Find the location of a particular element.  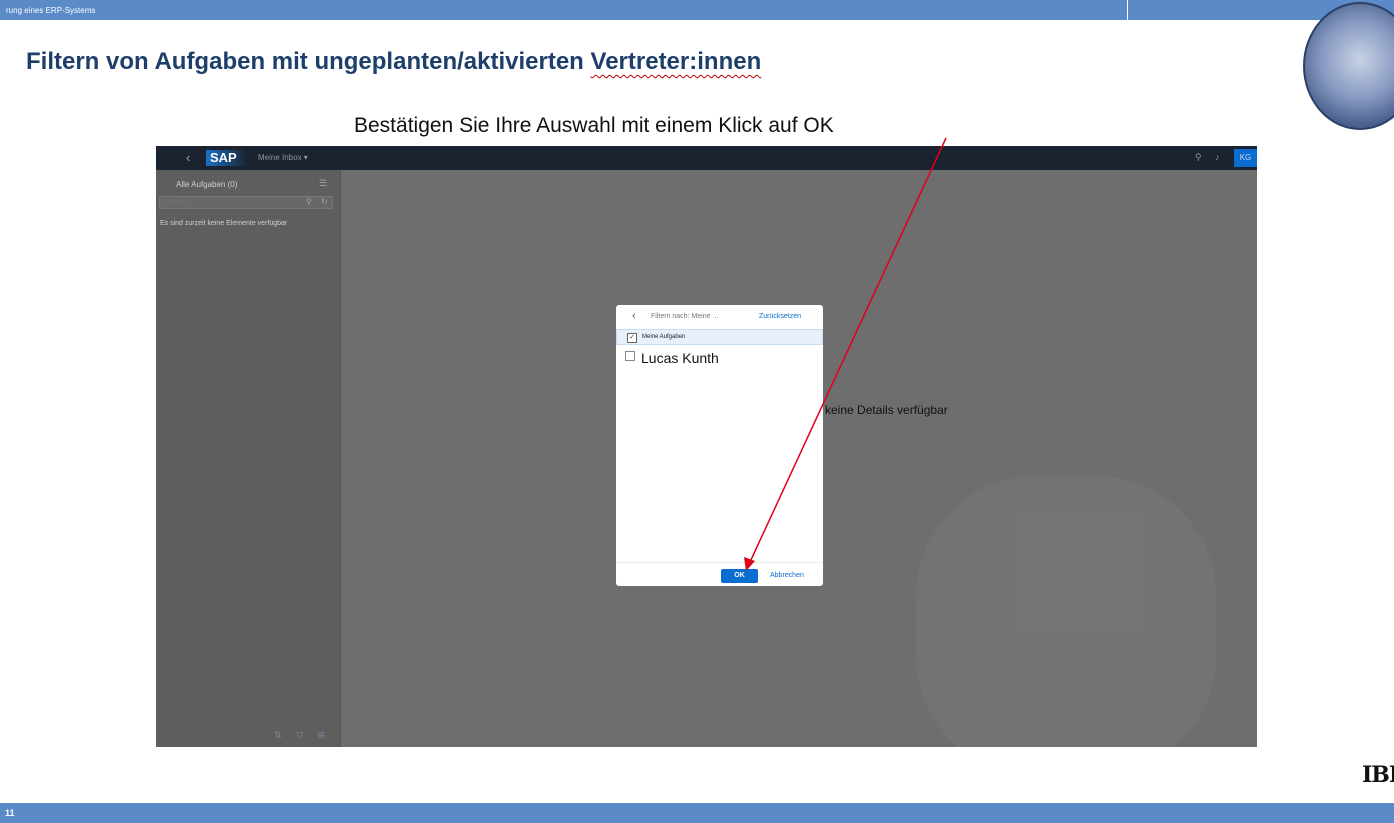

sap-logo: SAP is located at coordinates (226, 158).